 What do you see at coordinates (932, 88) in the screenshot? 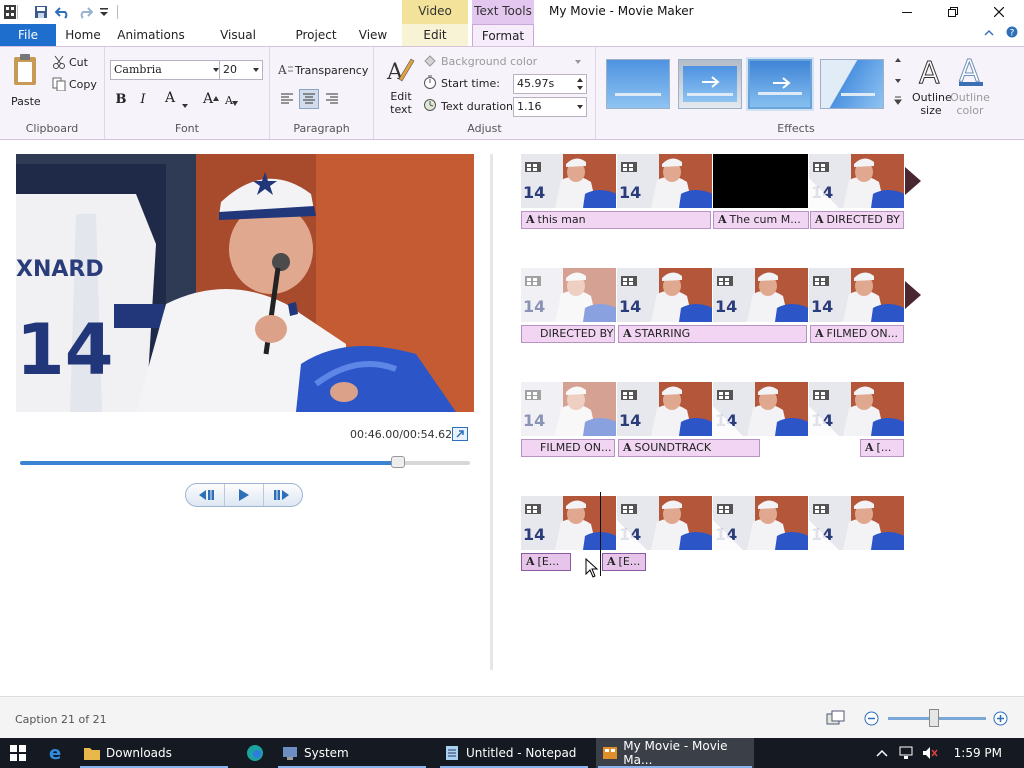
I see `outline-size-button: A Outline size` at bounding box center [932, 88].